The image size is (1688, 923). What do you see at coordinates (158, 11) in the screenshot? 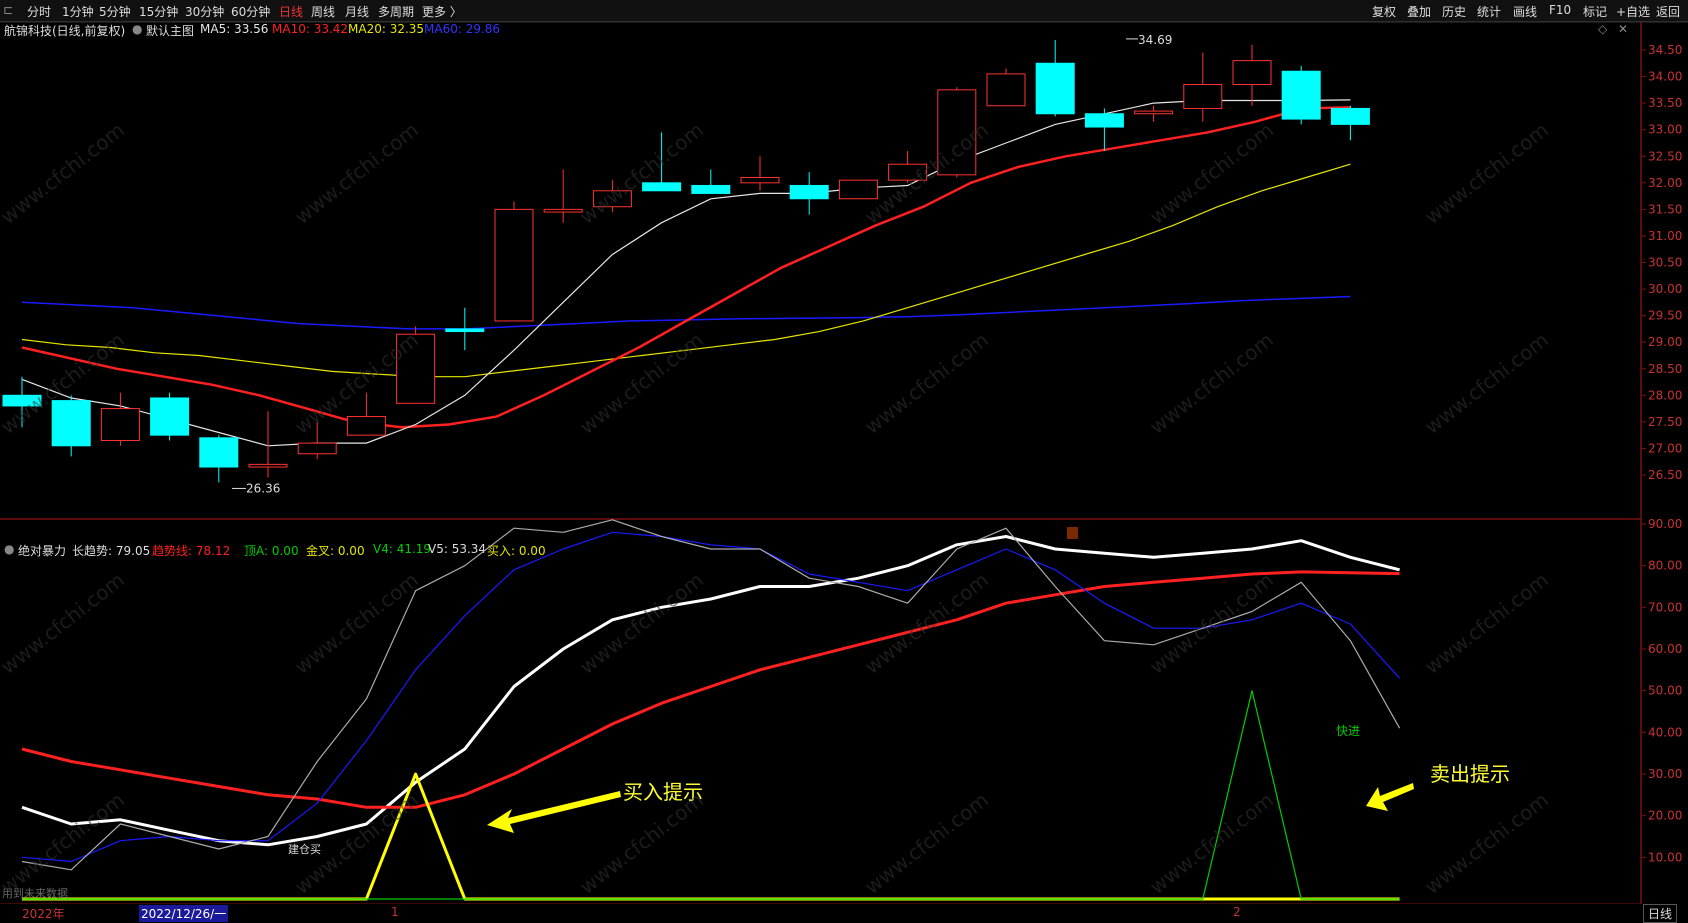
I see `period-tab-15min: 15分钟` at bounding box center [158, 11].